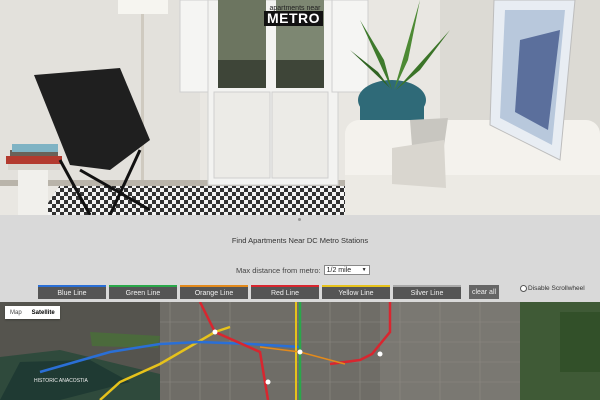  I want to click on site-logo: apartments near METRO, so click(295, 26).